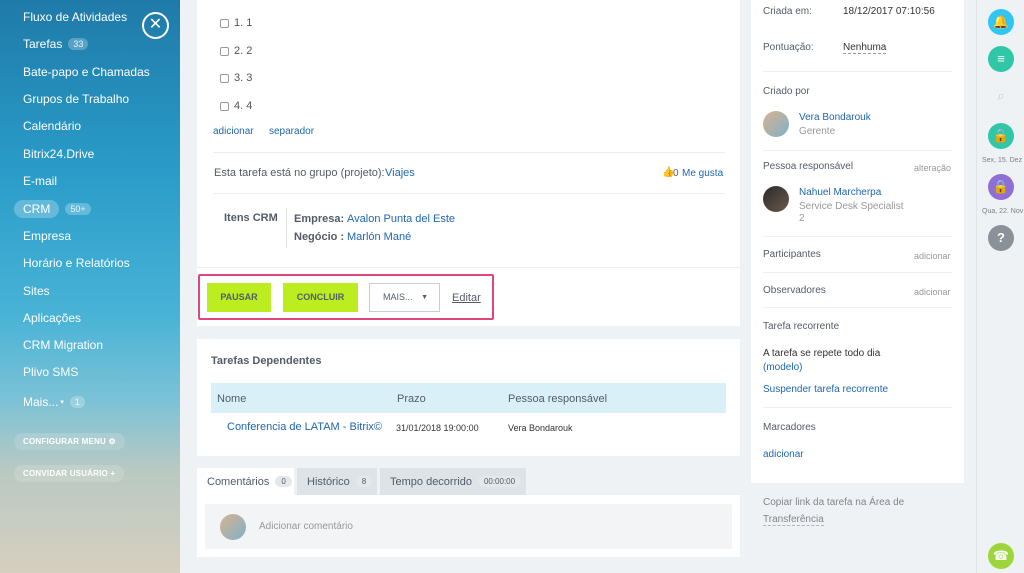  What do you see at coordinates (783, 454) in the screenshot?
I see `add-tags-link: adicionar` at bounding box center [783, 454].